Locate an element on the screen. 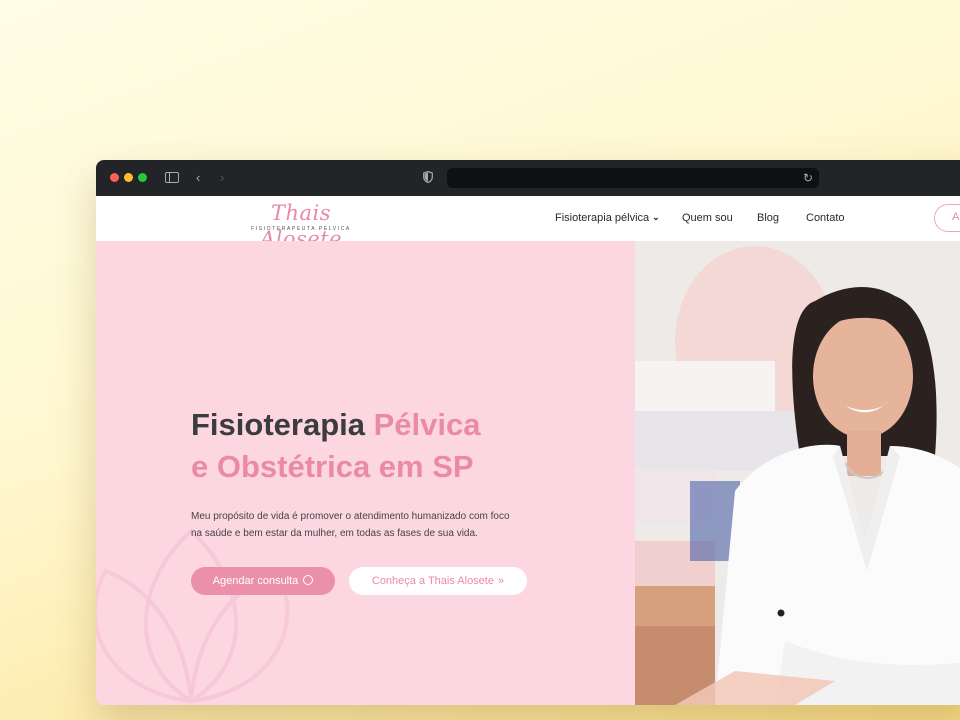 This screenshot has height=720, width=960. chevron-down-icon: ⌄ is located at coordinates (656, 217).